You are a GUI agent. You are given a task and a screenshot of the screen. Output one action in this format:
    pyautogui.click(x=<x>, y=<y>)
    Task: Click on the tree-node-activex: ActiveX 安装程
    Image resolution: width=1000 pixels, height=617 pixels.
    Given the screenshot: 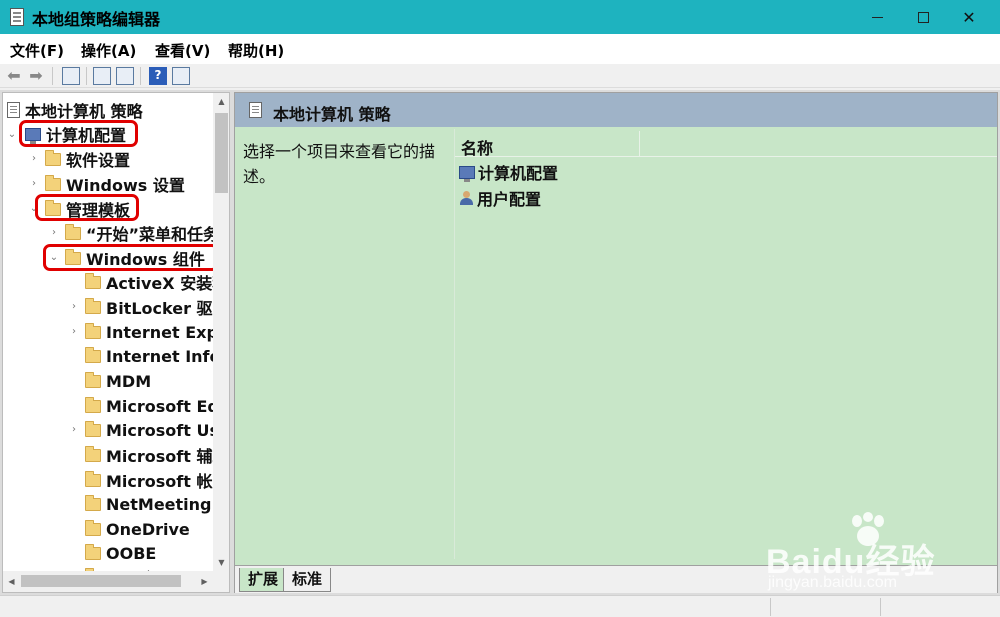 What is the action you would take?
    pyautogui.click(x=156, y=282)
    